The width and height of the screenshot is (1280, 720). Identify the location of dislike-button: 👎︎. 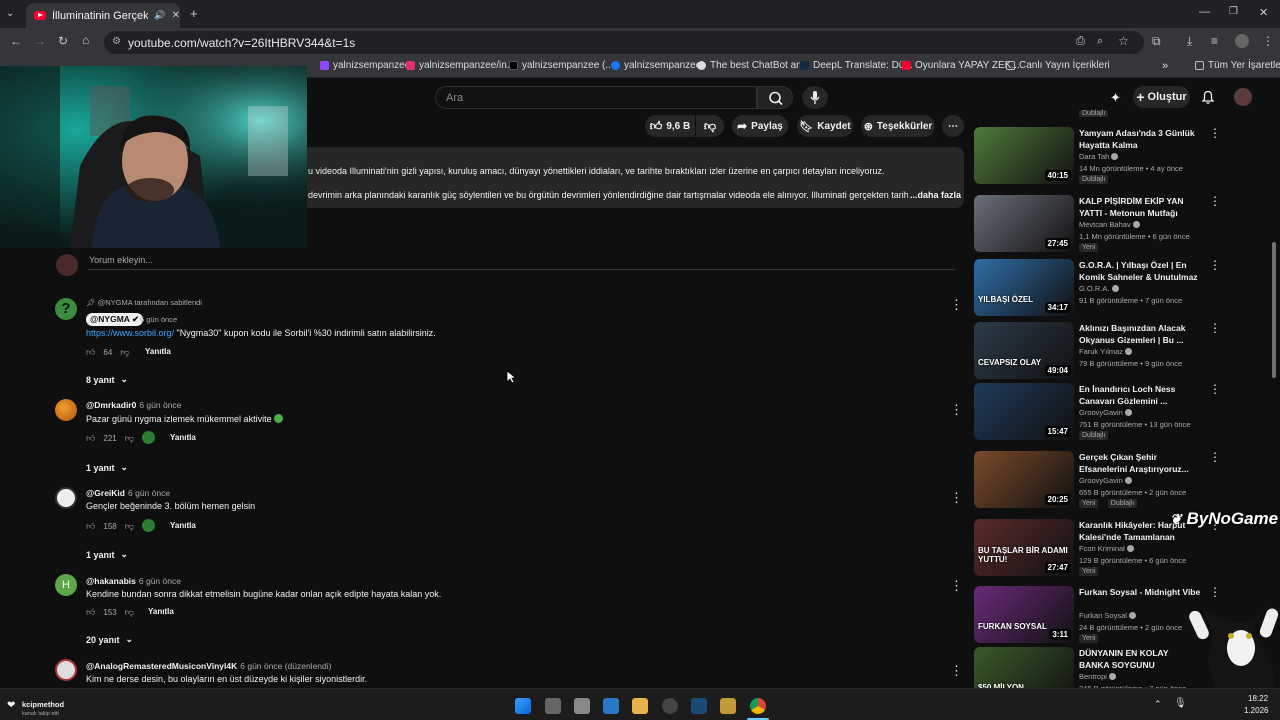
(710, 126).